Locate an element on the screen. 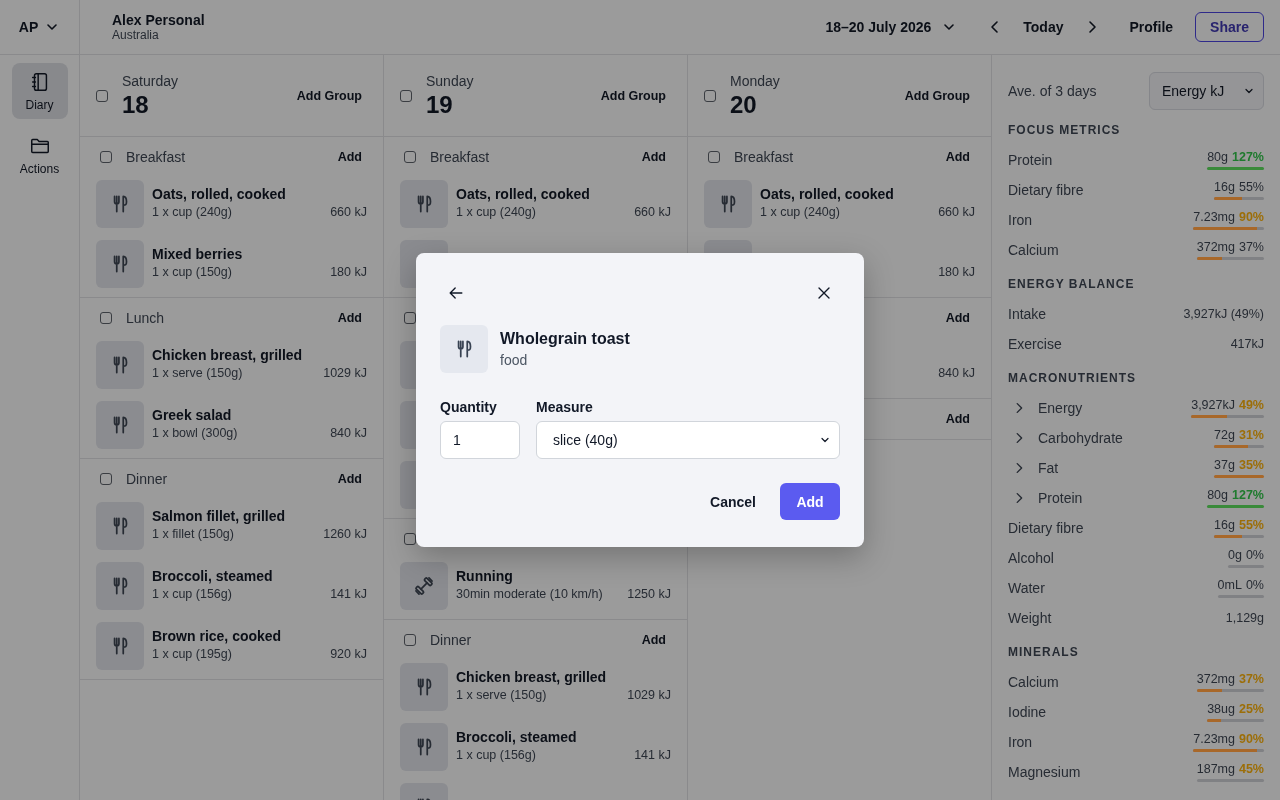 The image size is (1280, 800). average-label: Ave. of 3 days is located at coordinates (1052, 91).